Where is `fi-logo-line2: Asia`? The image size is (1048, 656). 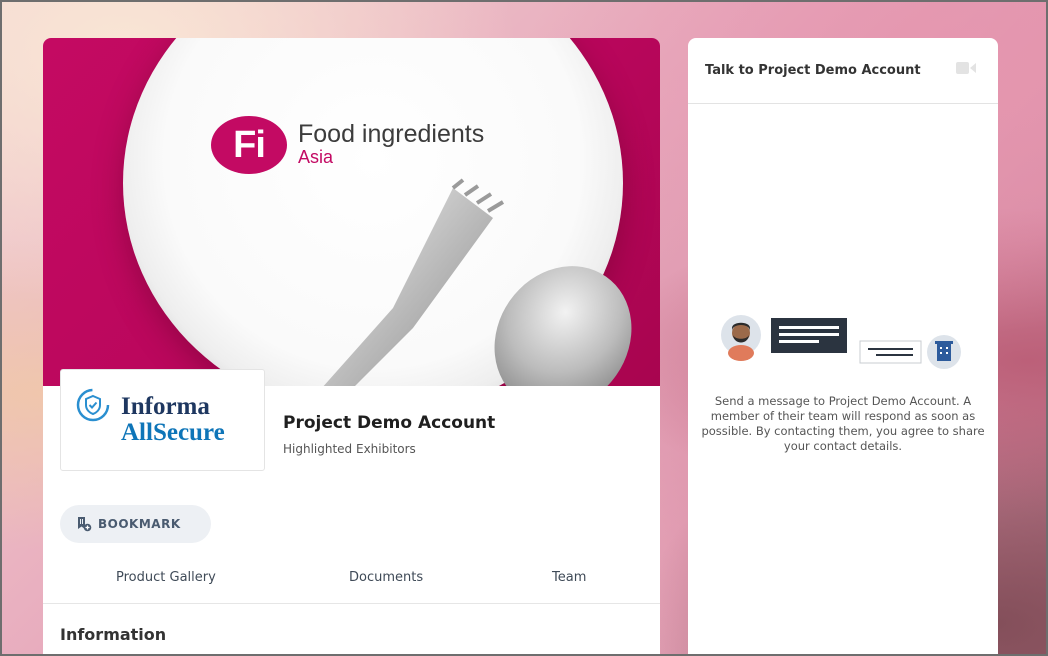 fi-logo-line2: Asia is located at coordinates (316, 157).